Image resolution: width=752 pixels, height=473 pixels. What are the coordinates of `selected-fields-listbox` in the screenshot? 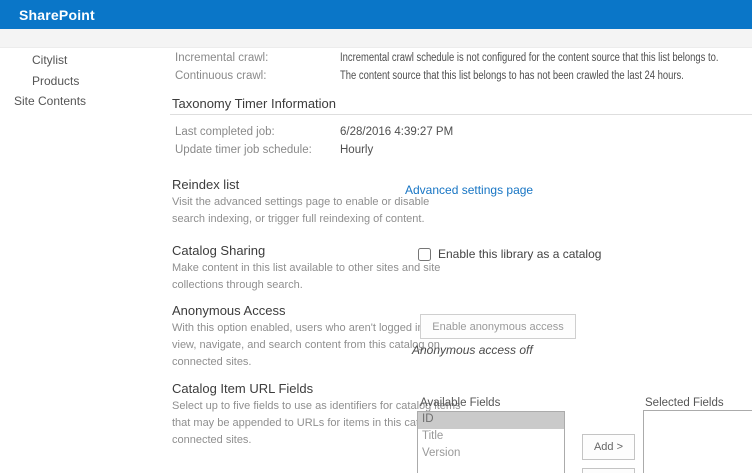 It's located at (697, 441).